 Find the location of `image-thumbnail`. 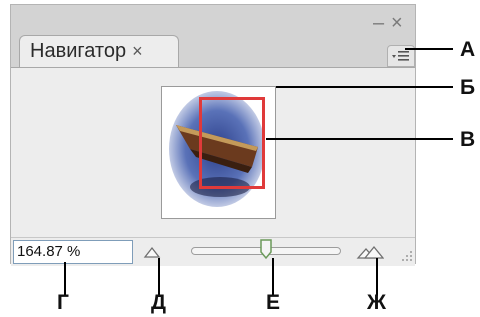

image-thumbnail is located at coordinates (218, 152).